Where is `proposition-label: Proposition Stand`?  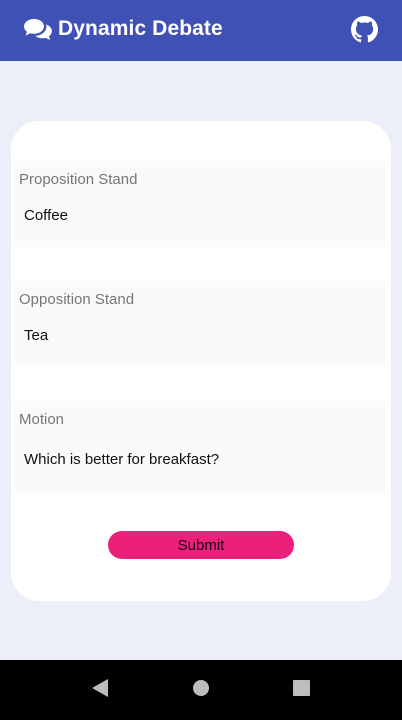 proposition-label: Proposition Stand is located at coordinates (78, 179).